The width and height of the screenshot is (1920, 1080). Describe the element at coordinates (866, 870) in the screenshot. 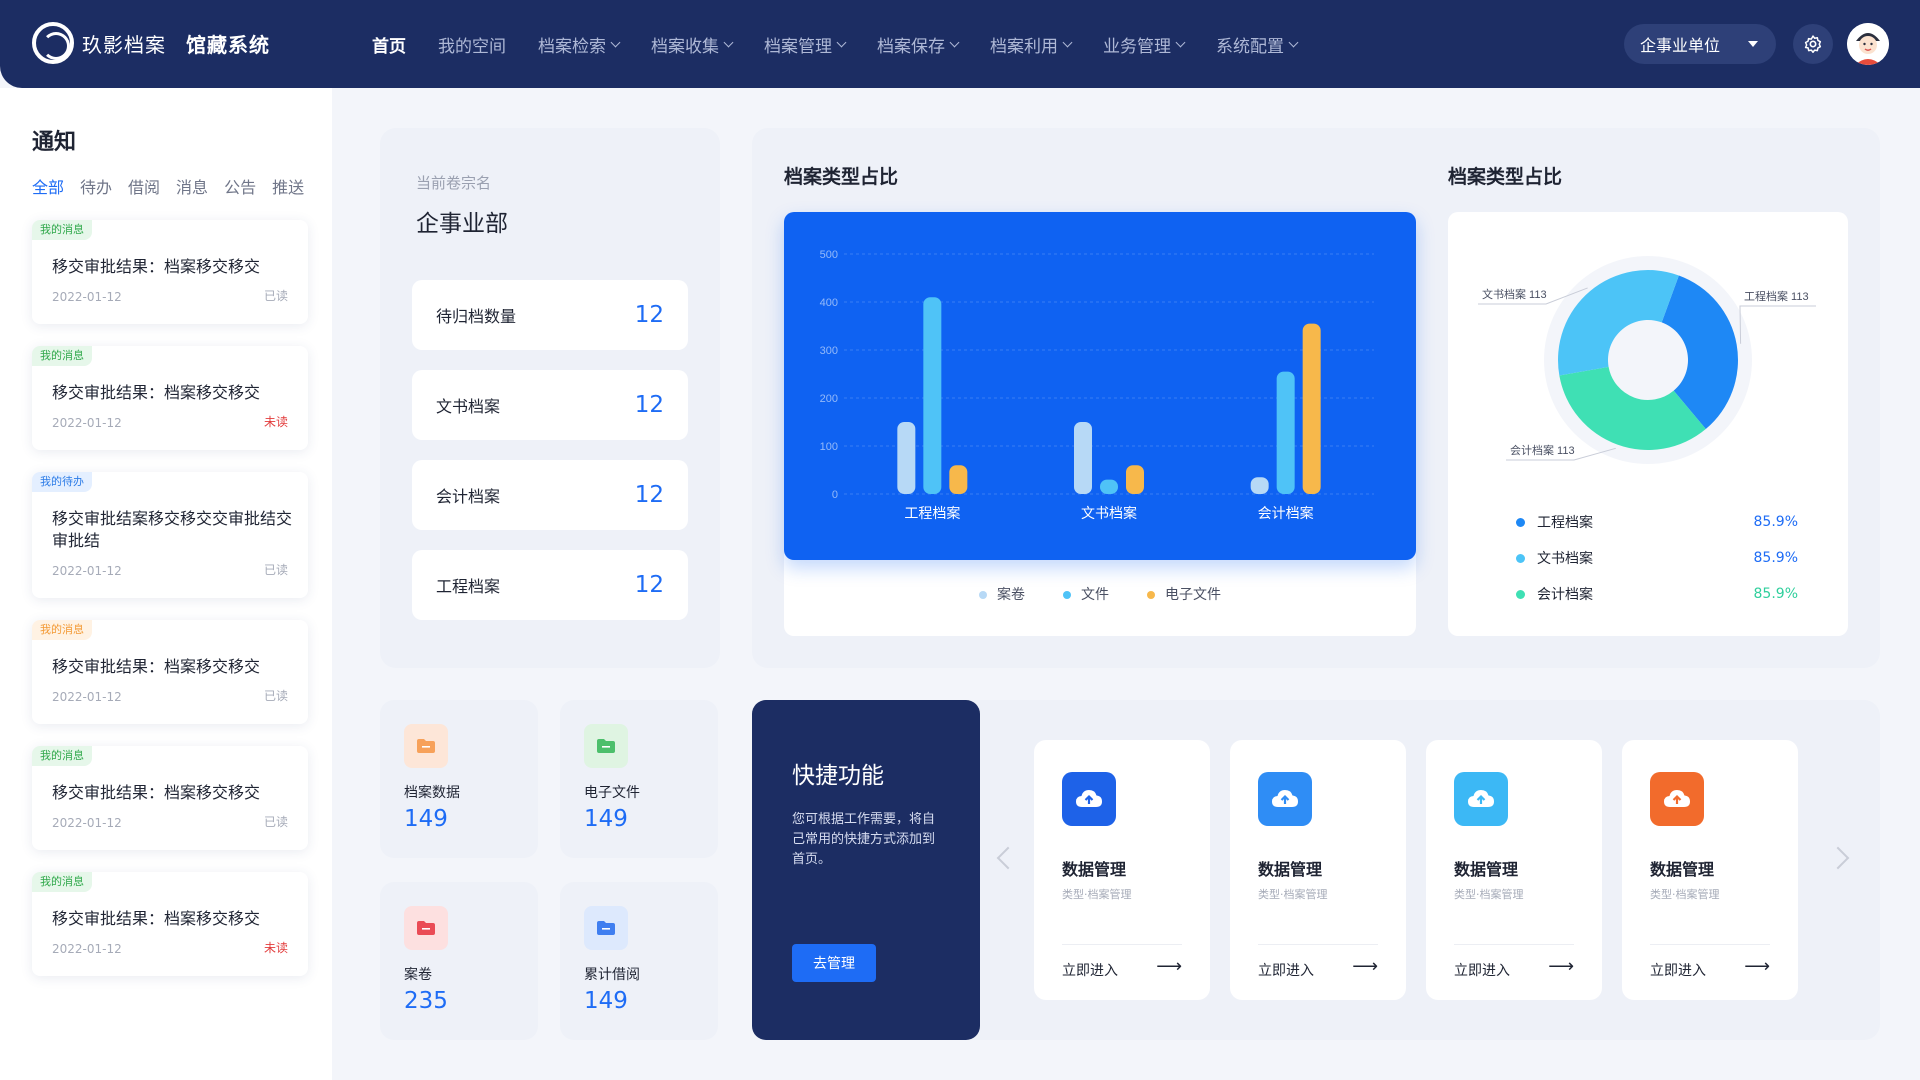

I see `quick-functions-intro: 快捷功能 您可根据工作需要，将自己常用的快捷方式添加到首页。 去管理` at that location.